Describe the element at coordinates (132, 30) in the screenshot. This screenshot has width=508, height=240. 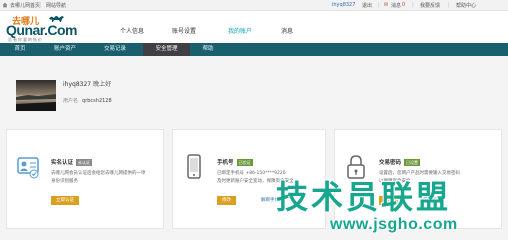
I see `nav-personal-info: 个人信息` at that location.